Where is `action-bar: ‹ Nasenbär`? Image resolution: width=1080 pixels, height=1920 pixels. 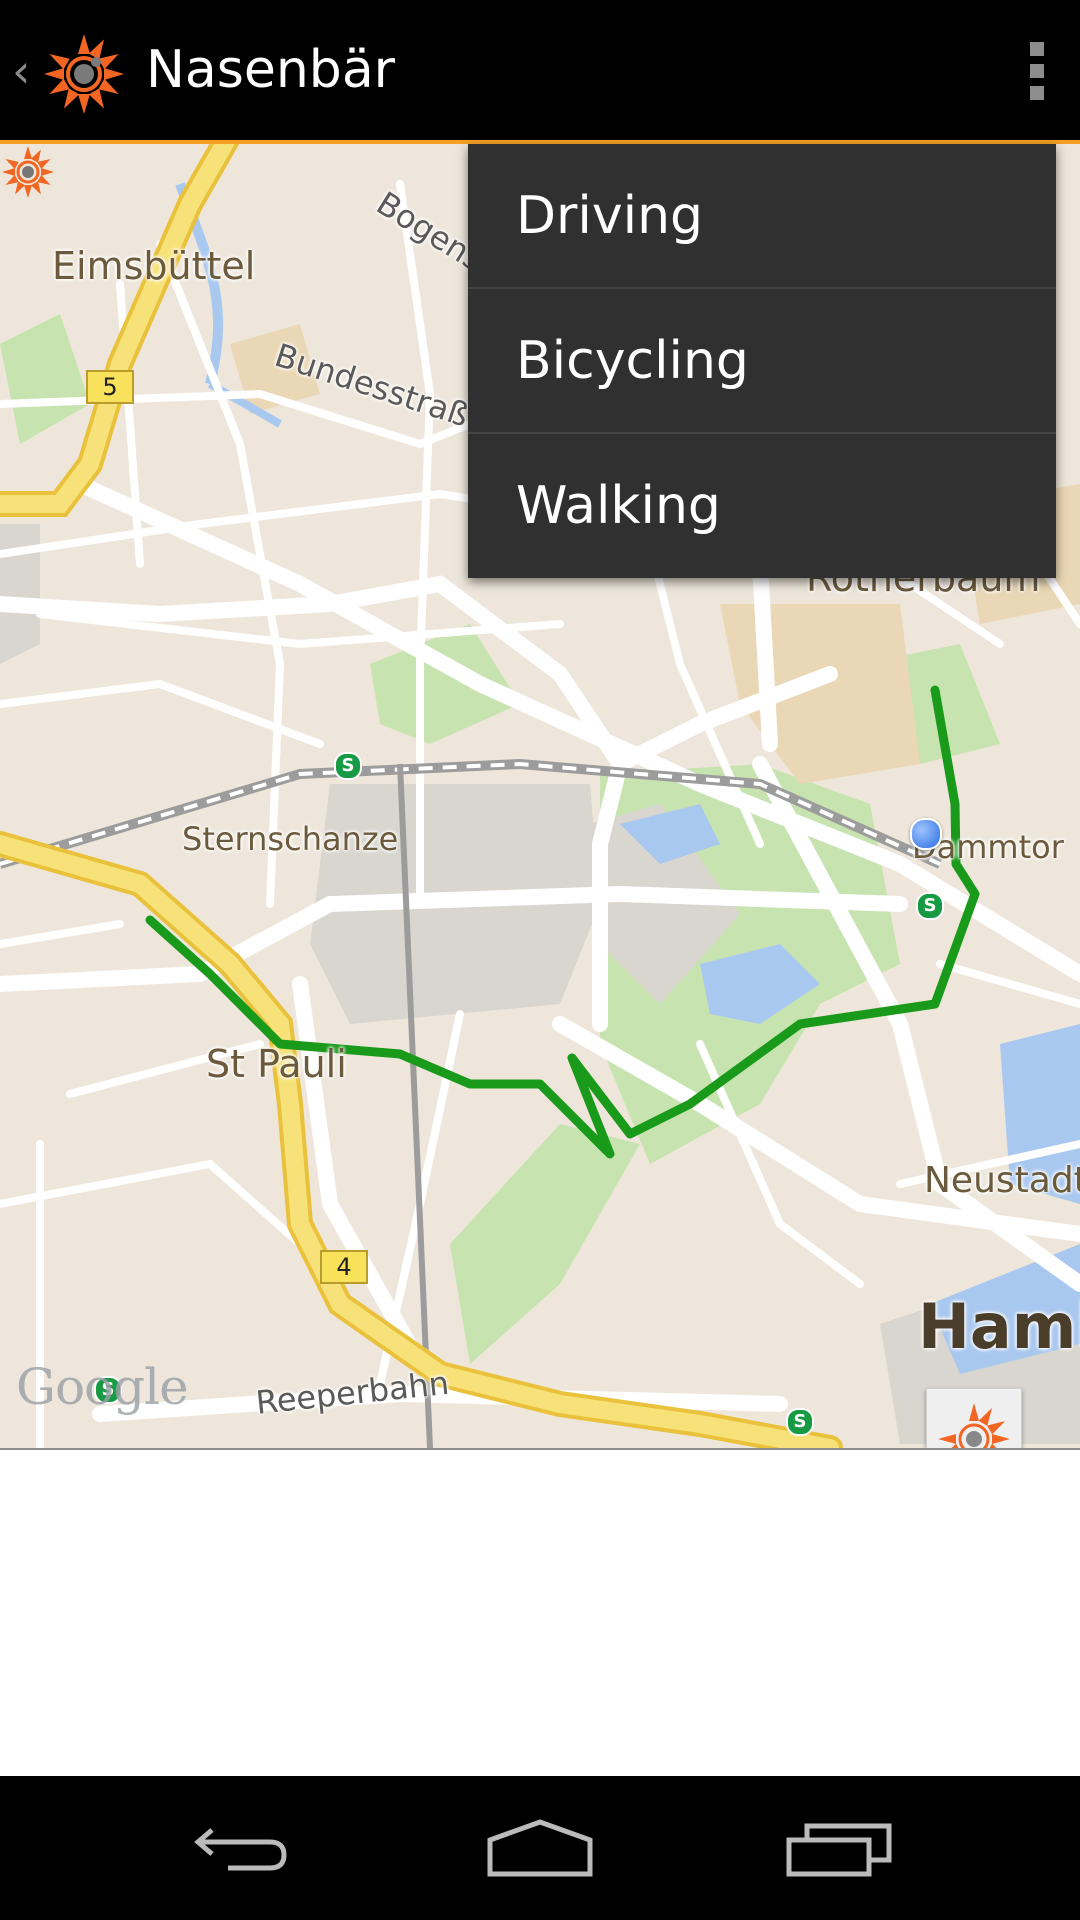 action-bar: ‹ Nasenbär is located at coordinates (540, 70).